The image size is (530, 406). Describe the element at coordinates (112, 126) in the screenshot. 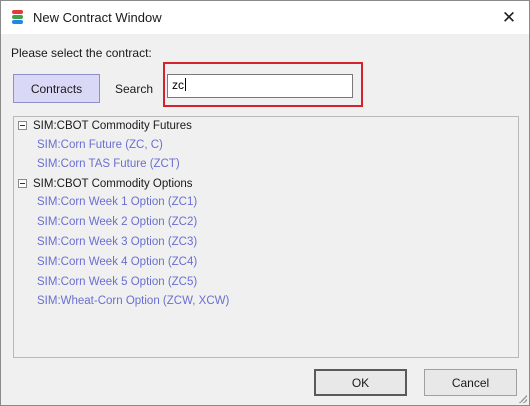

I see `tree-group-label: SIM:CBOT Commodity Futures` at that location.